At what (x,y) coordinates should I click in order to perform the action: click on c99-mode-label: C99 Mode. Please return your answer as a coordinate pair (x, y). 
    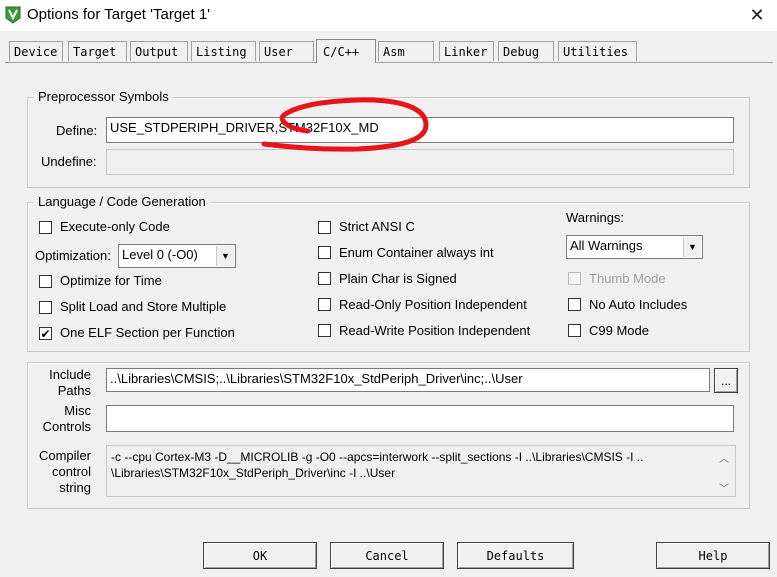
    Looking at the image, I should click on (619, 330).